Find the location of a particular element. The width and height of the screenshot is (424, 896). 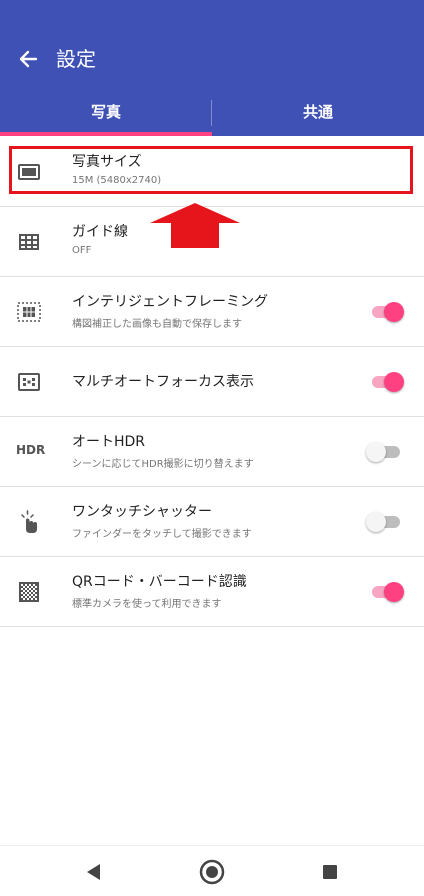

setting-row-one-touch-shutter: ワンタッチシャッター ファインダーをタッチして撮影できます is located at coordinates (212, 522).